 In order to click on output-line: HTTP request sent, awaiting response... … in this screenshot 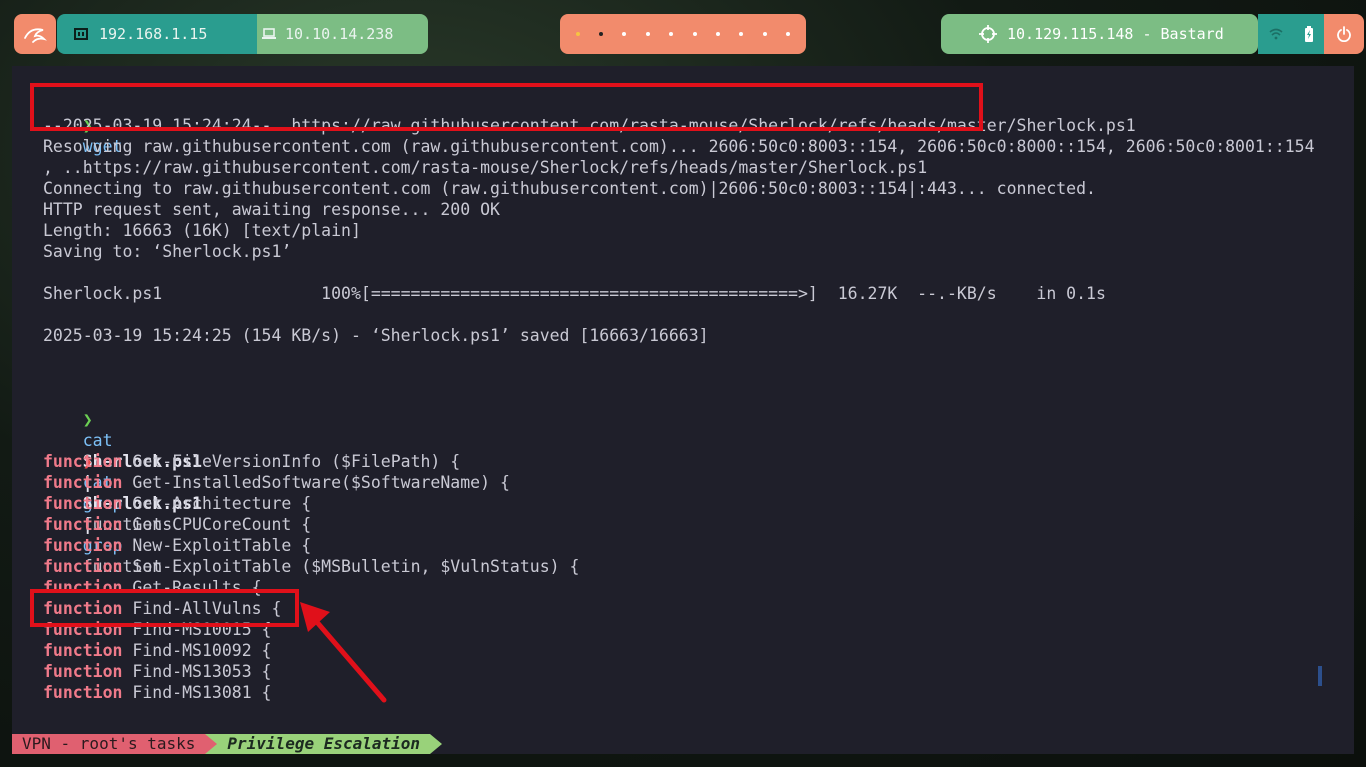, I will do `click(271, 209)`.